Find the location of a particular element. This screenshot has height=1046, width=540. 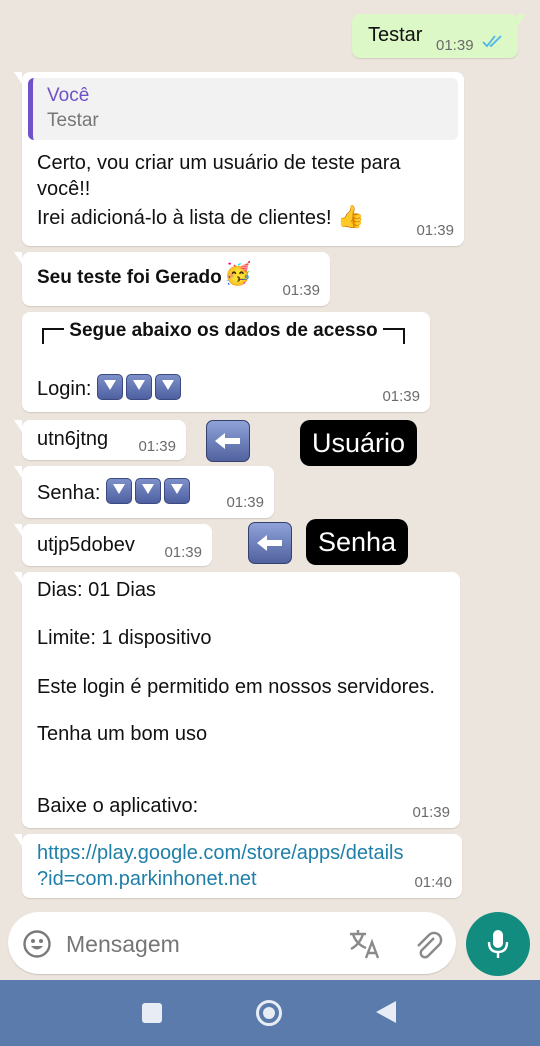

message-line: você!! is located at coordinates (64, 189).